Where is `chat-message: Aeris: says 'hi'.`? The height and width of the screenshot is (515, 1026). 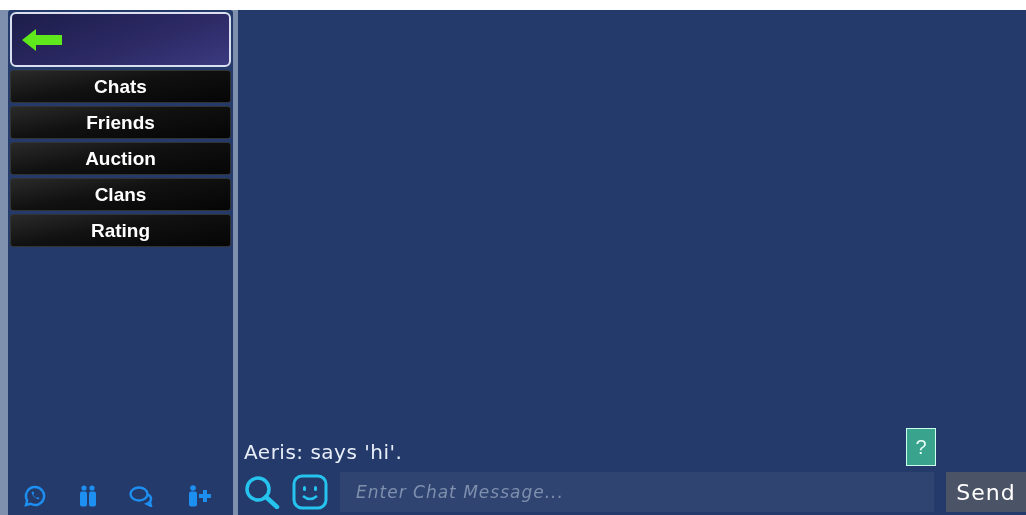
chat-message: Aeris: says 'hi'. is located at coordinates (323, 452).